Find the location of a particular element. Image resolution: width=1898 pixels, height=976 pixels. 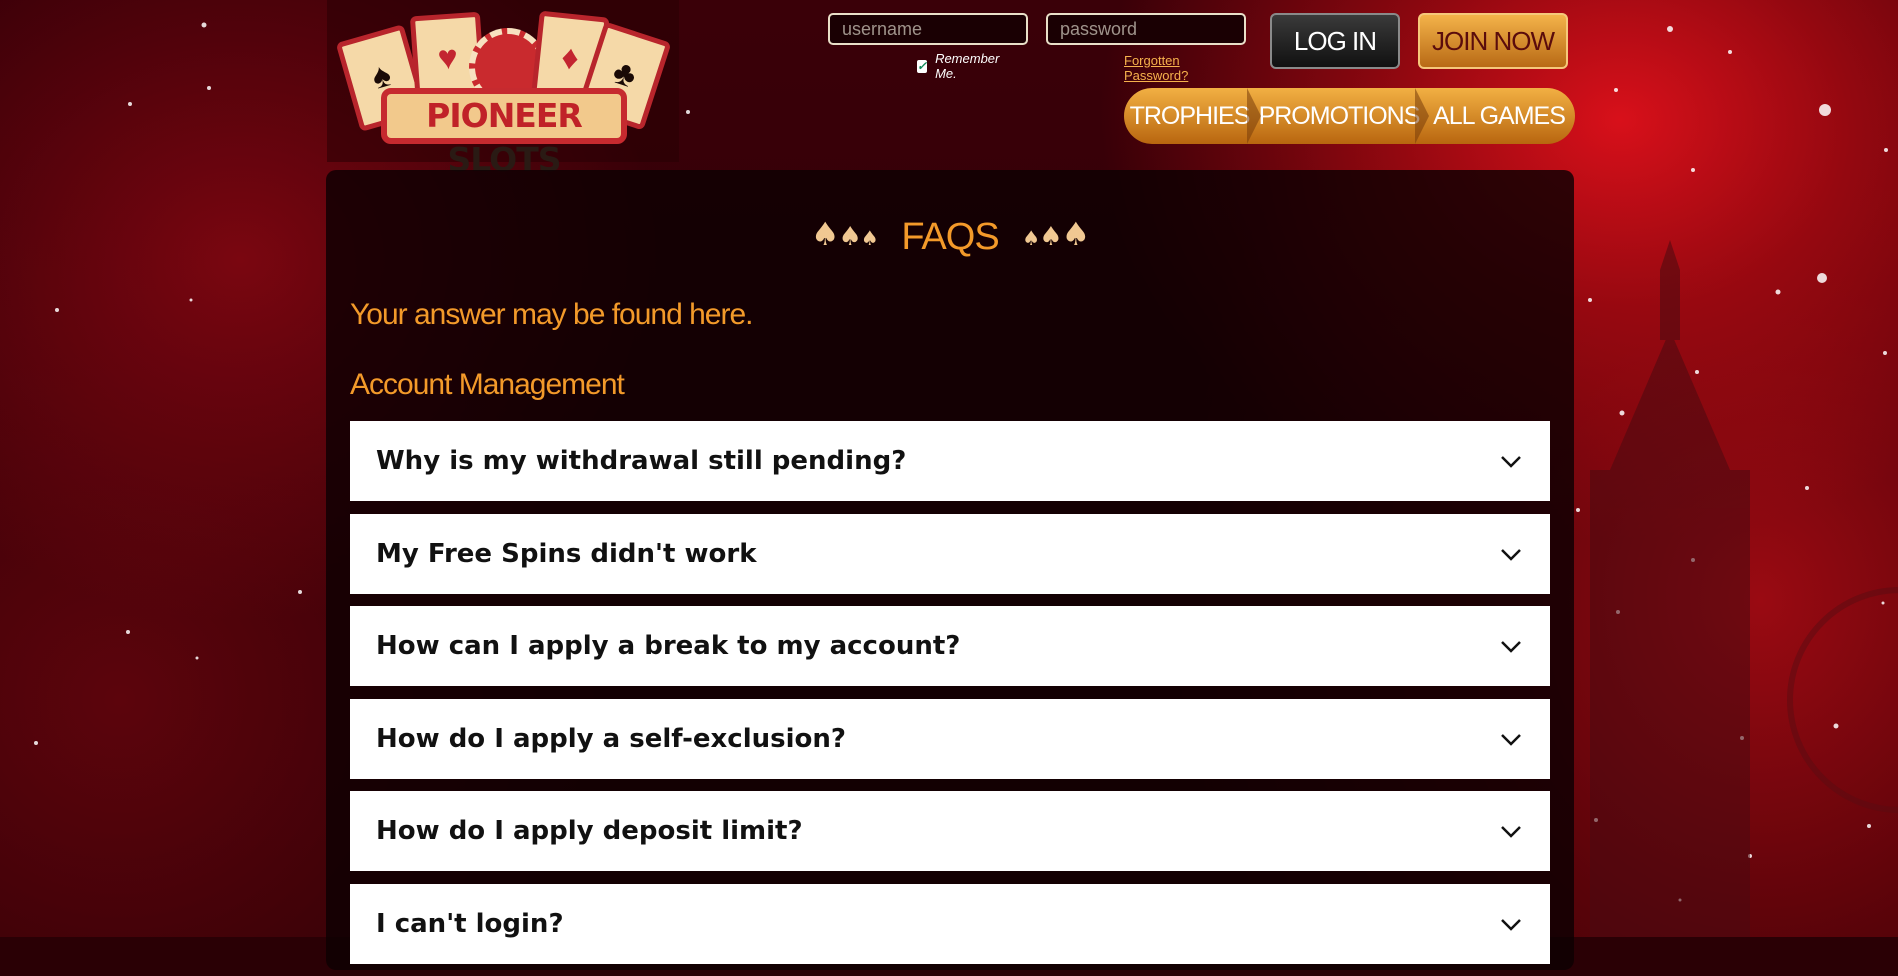

faq-item: Why is my withdrawal still pending? is located at coordinates (950, 461).